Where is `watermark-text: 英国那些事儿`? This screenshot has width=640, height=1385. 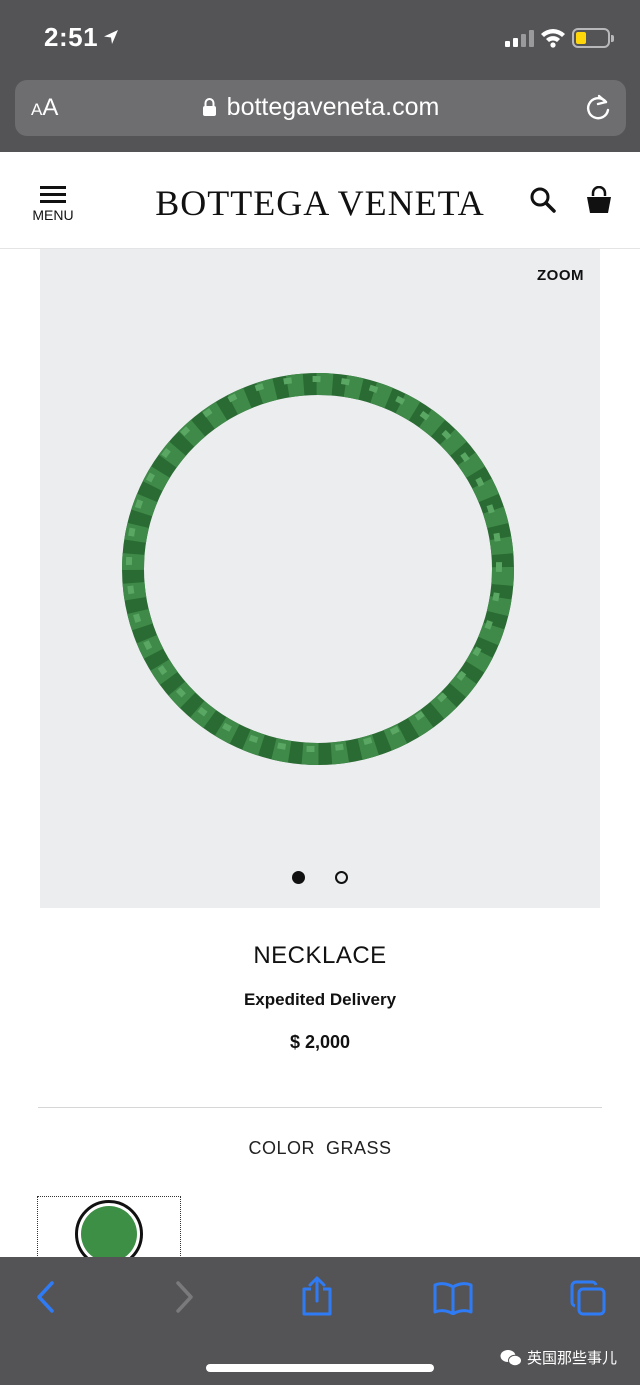 watermark-text: 英国那些事儿 is located at coordinates (572, 1358).